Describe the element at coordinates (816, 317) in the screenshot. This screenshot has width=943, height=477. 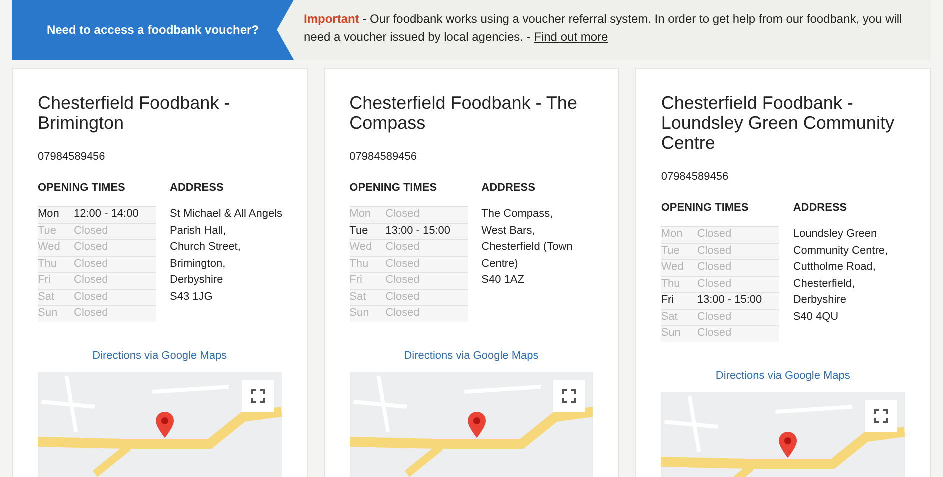
I see `address-line: S40 4QU` at that location.